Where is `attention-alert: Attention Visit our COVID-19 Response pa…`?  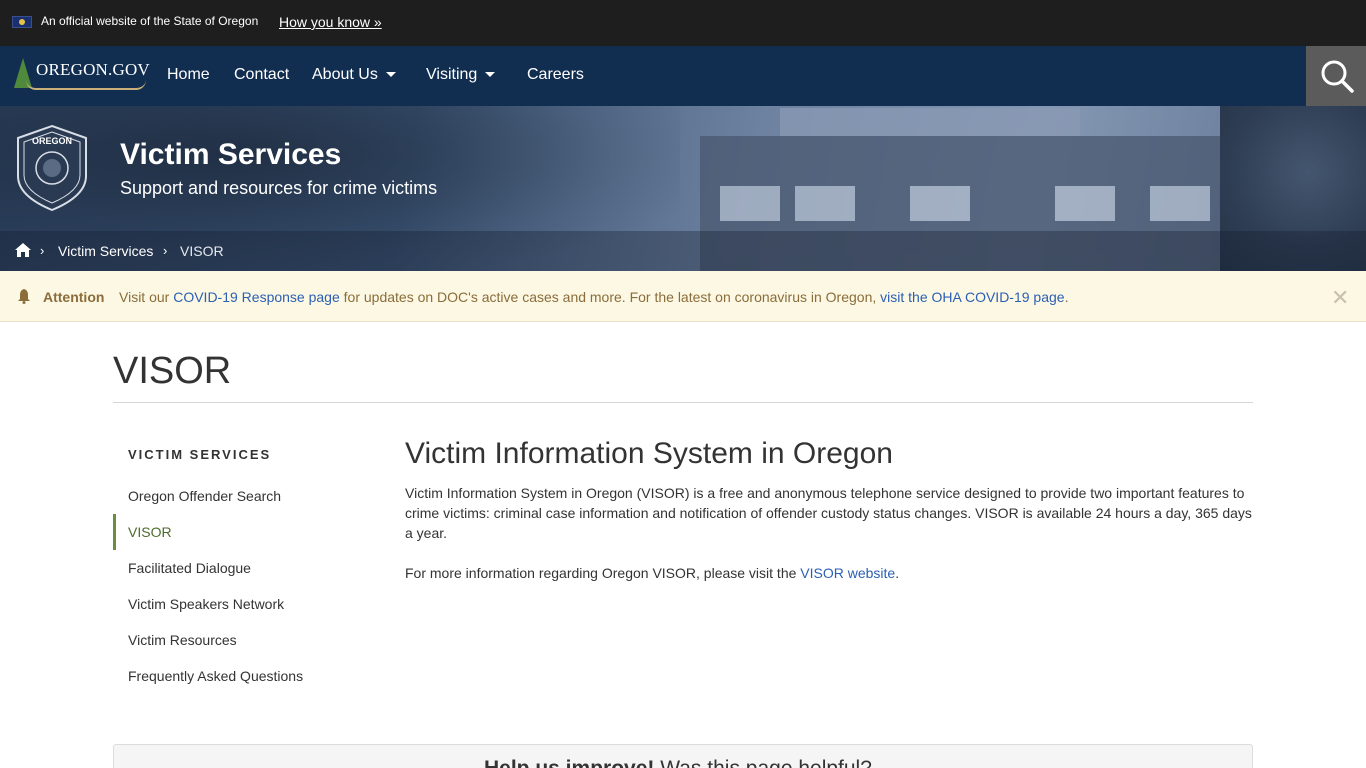 attention-alert: Attention Visit our COVID-19 Response pa… is located at coordinates (683, 296).